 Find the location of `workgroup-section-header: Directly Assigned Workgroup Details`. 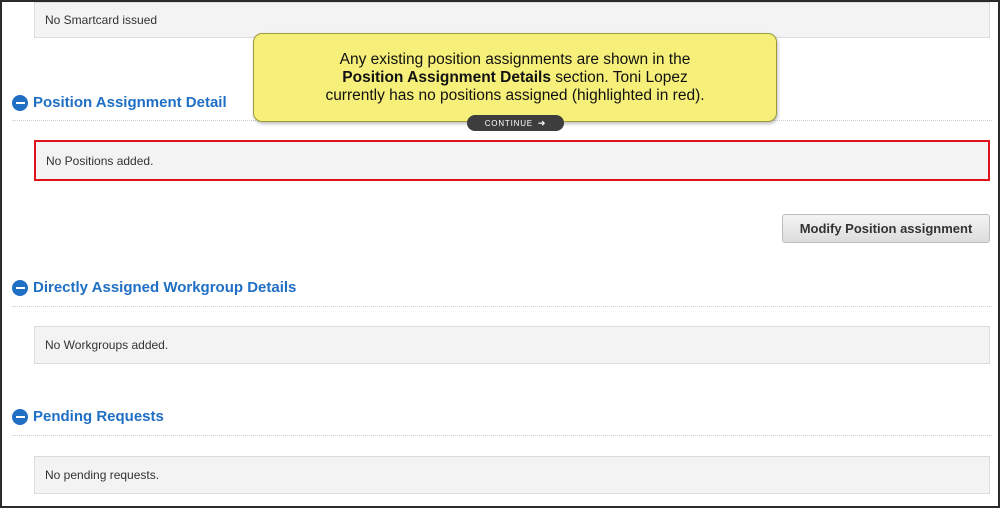

workgroup-section-header: Directly Assigned Workgroup Details is located at coordinates (154, 287).